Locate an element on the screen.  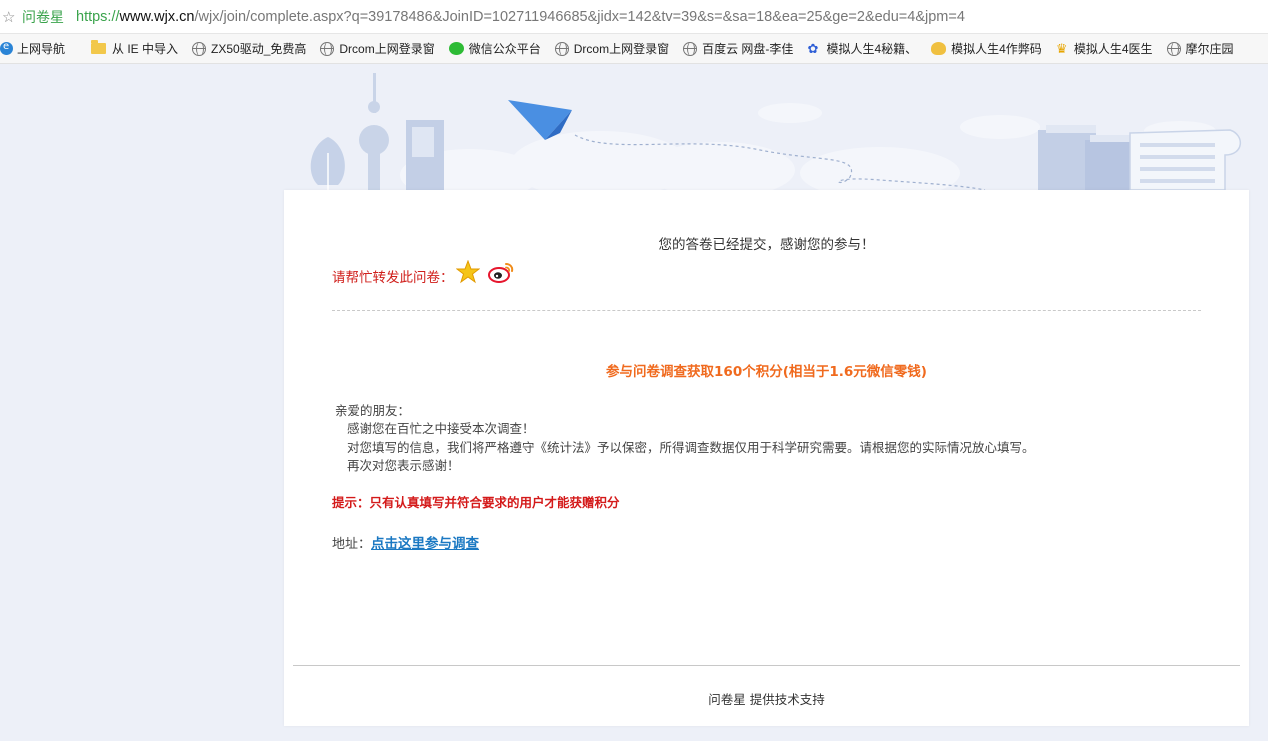
footer-divider is located at coordinates (766, 665).